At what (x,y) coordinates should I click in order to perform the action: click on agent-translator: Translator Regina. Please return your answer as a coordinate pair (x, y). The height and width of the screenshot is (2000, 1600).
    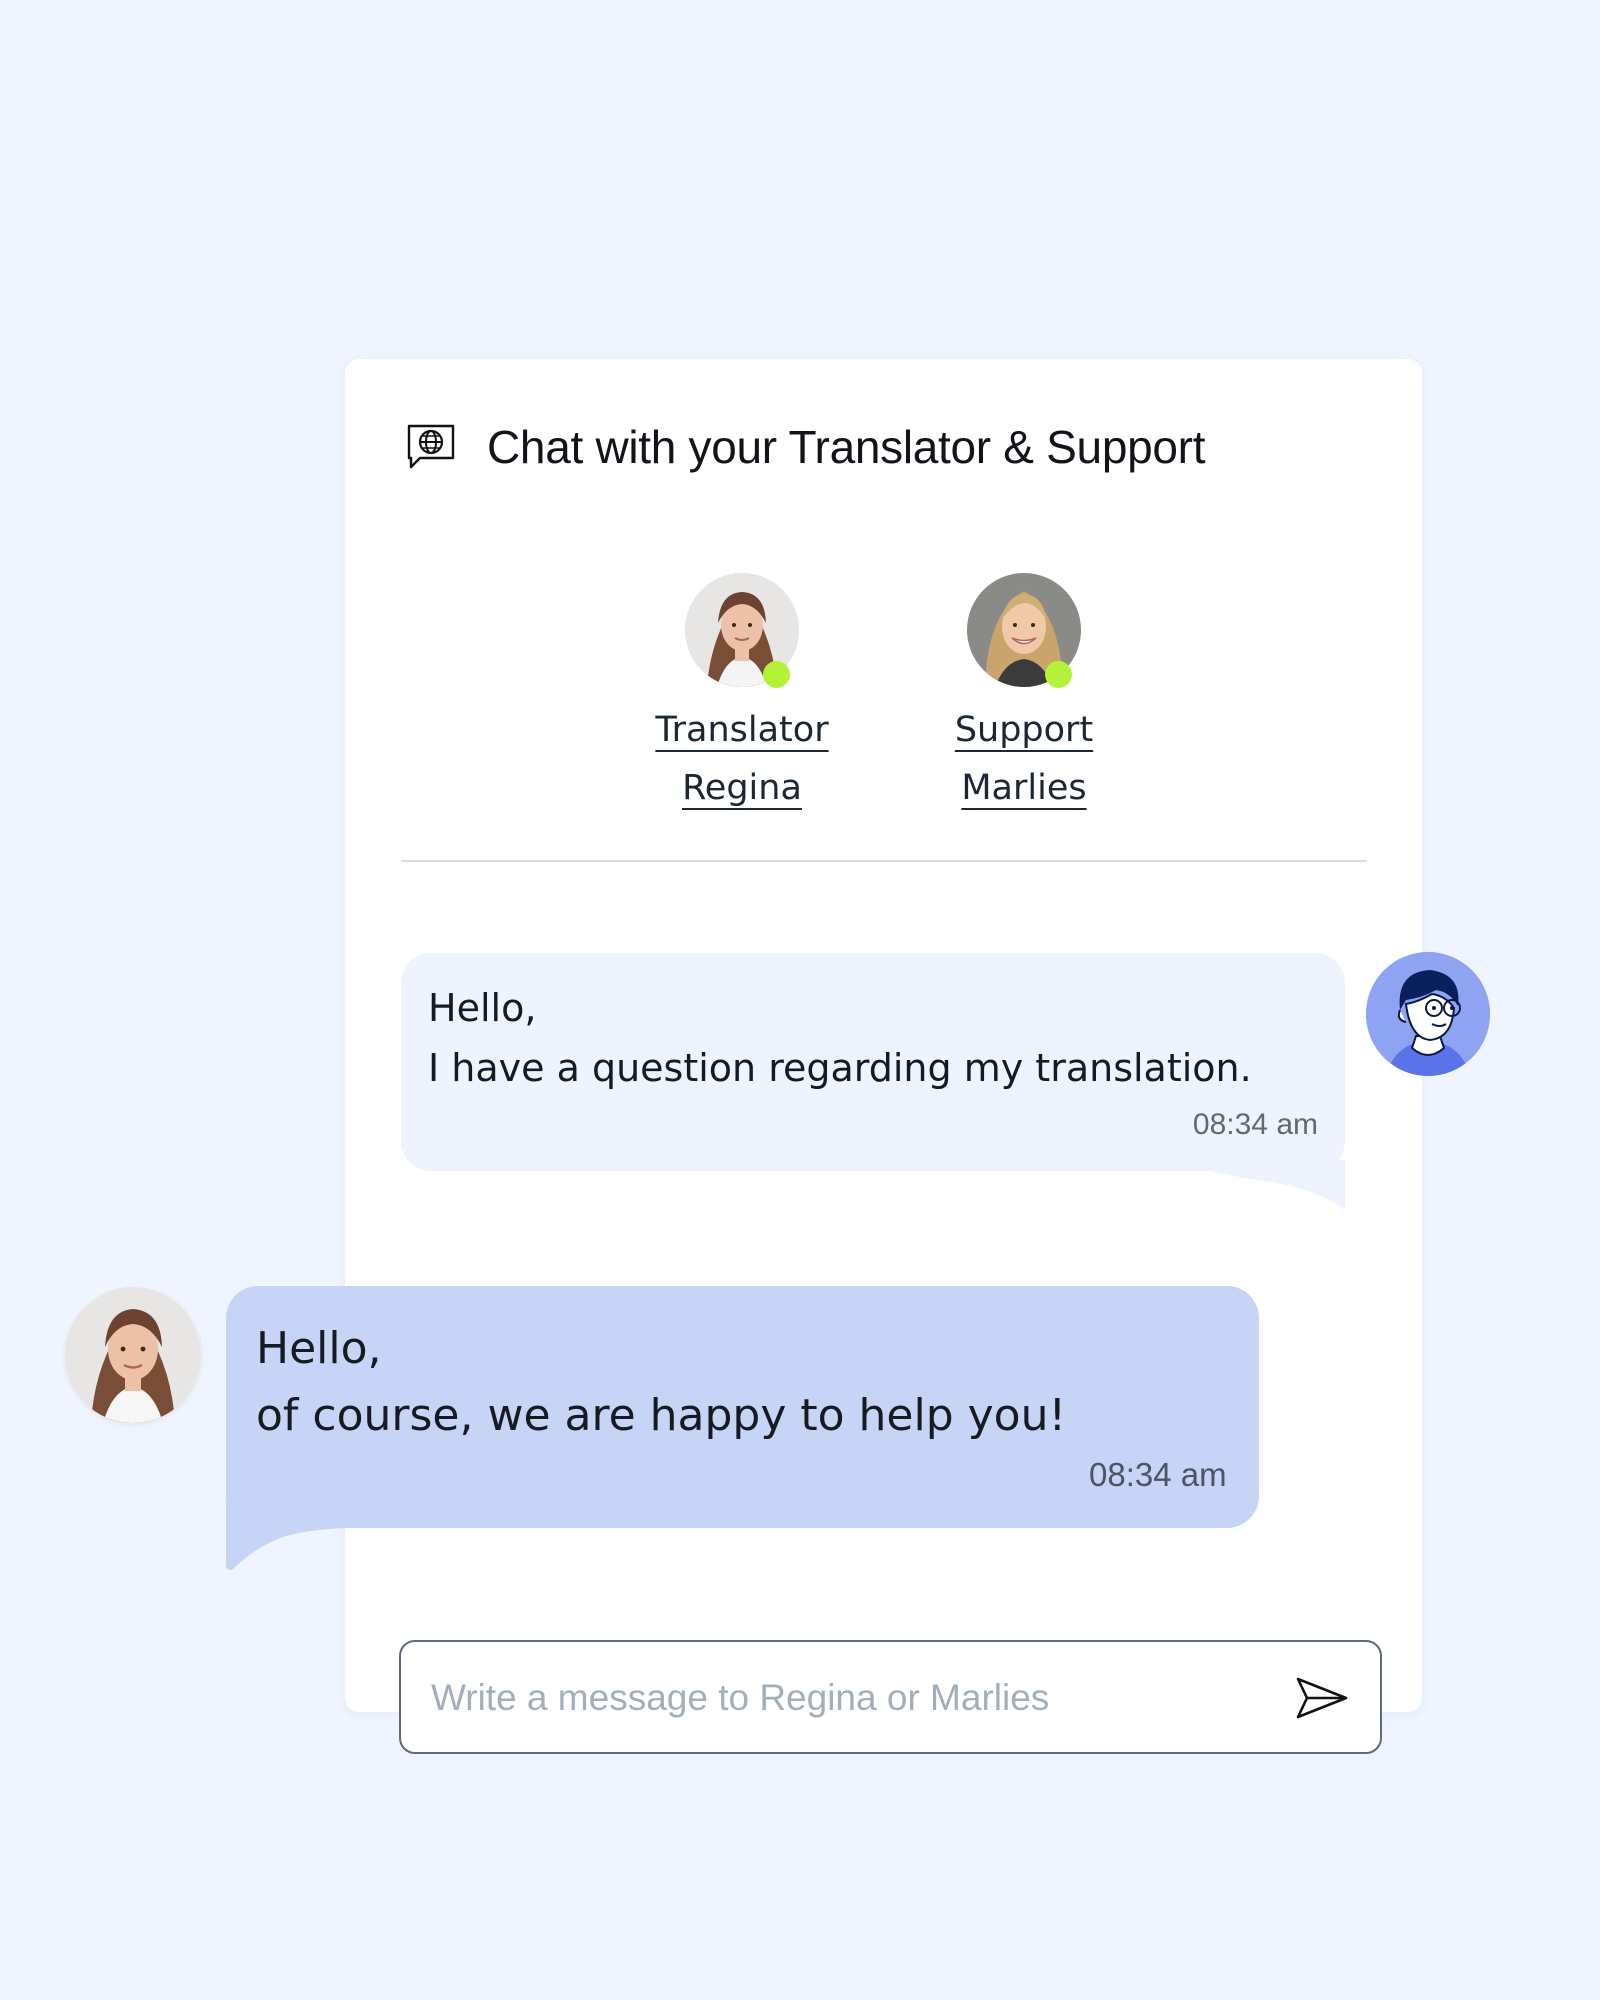
    Looking at the image, I should click on (742, 695).